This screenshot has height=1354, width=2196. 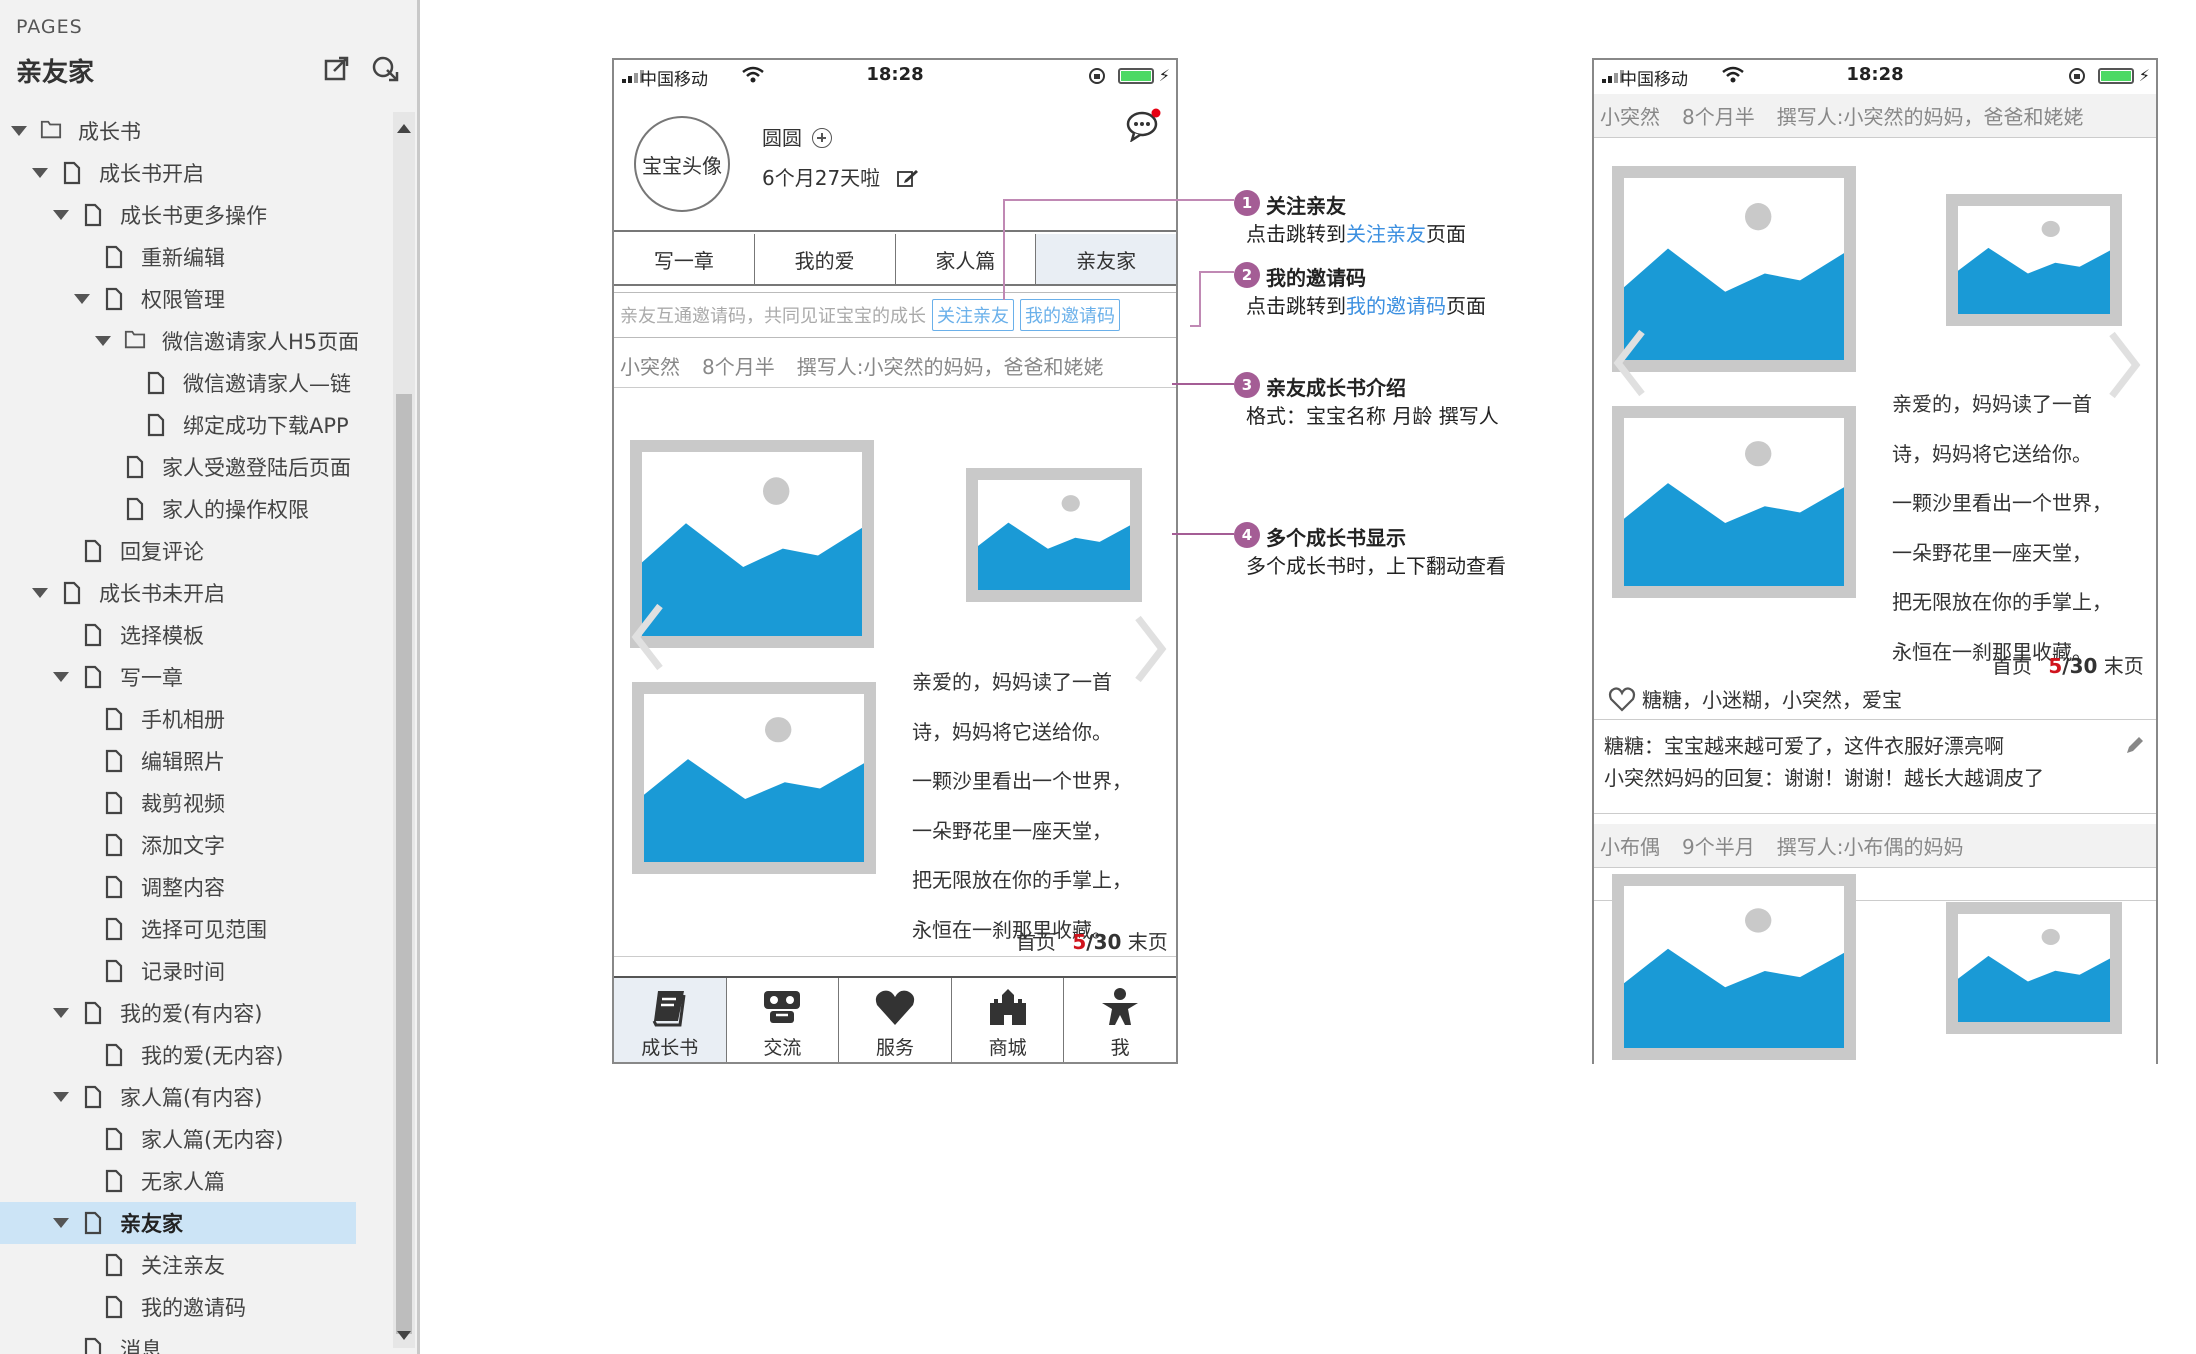 What do you see at coordinates (966, 259) in the screenshot?
I see `tab-family: 家人篇` at bounding box center [966, 259].